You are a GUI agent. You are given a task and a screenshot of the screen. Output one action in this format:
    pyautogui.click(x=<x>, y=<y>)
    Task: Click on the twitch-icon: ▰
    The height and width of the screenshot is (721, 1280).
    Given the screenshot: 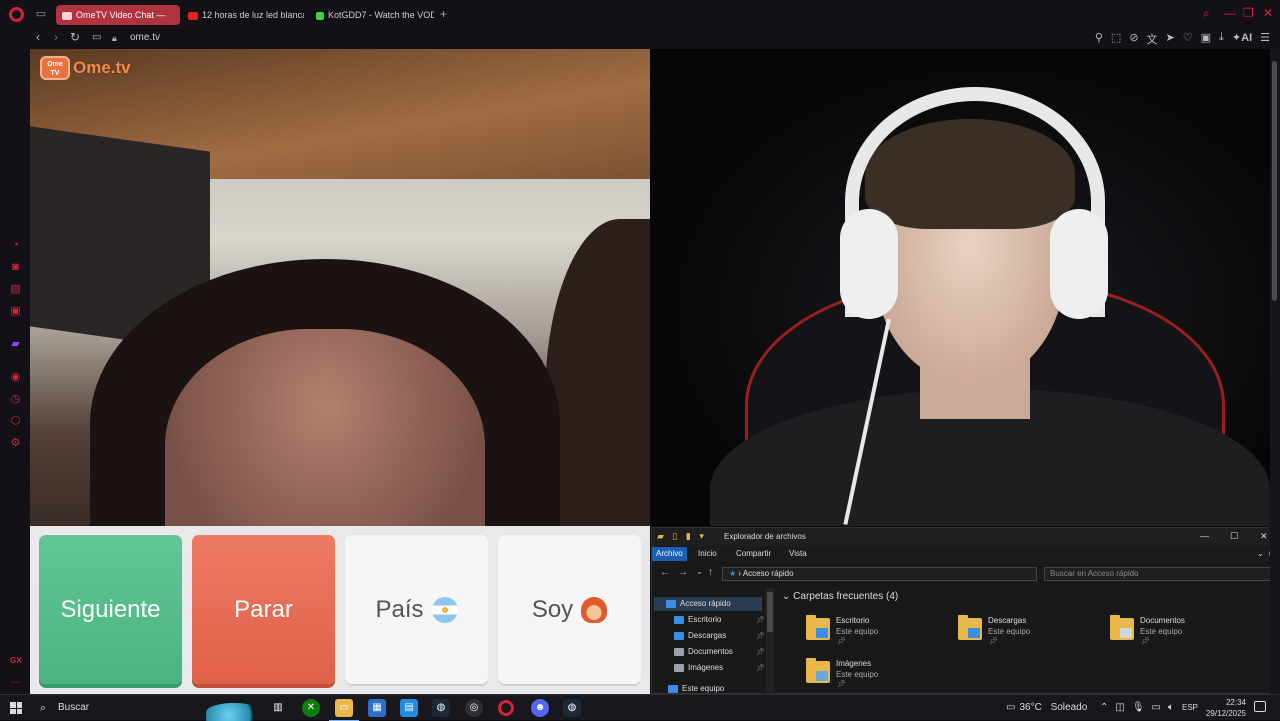 What is the action you would take?
    pyautogui.click(x=15, y=344)
    